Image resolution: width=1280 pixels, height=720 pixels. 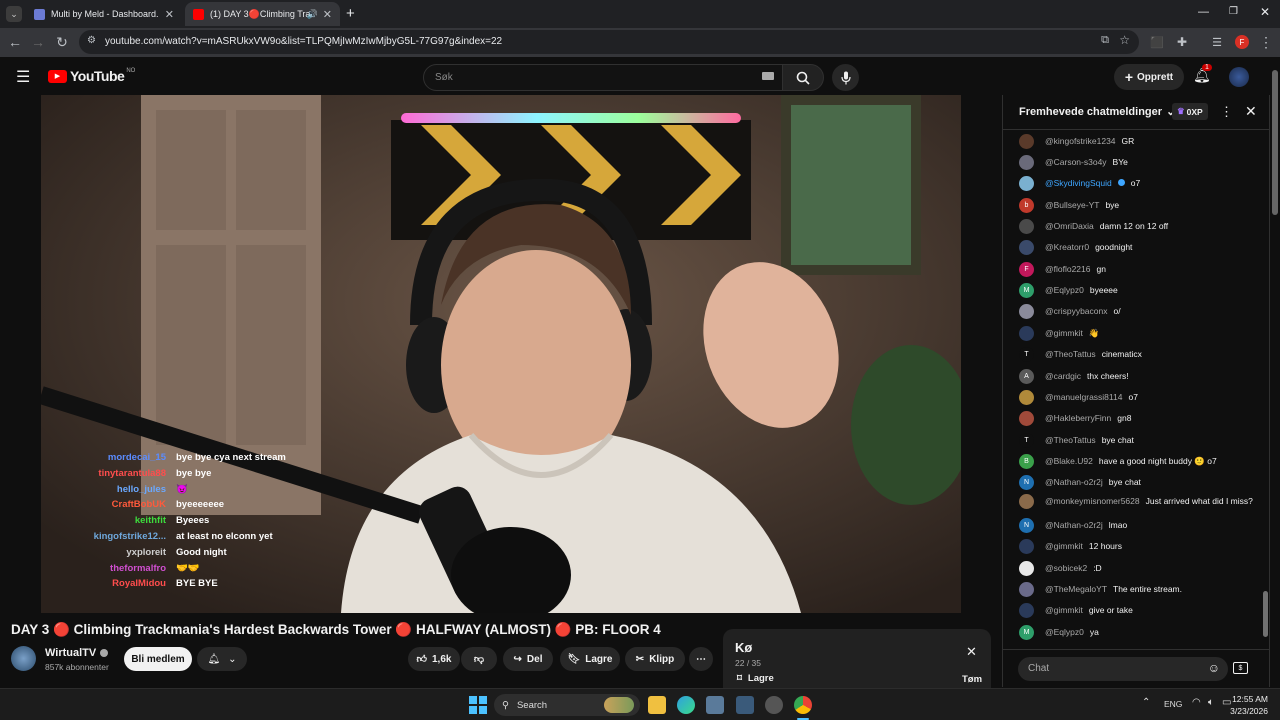 I want to click on chat-author-avatar: T, so click(x=1026, y=354).